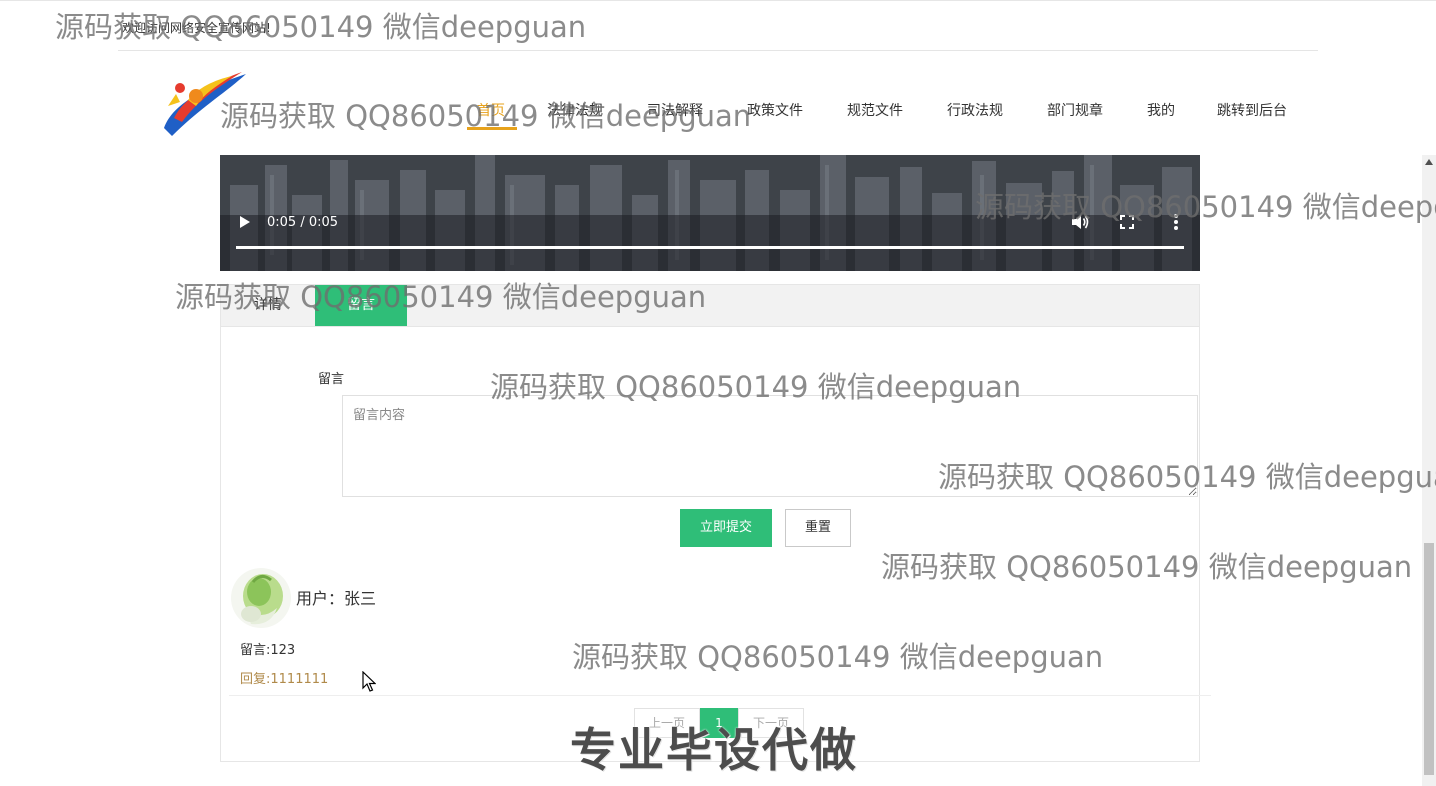 This screenshot has width=1436, height=786. Describe the element at coordinates (303, 222) in the screenshot. I see `video-time: 0:05 / 0:05` at that location.